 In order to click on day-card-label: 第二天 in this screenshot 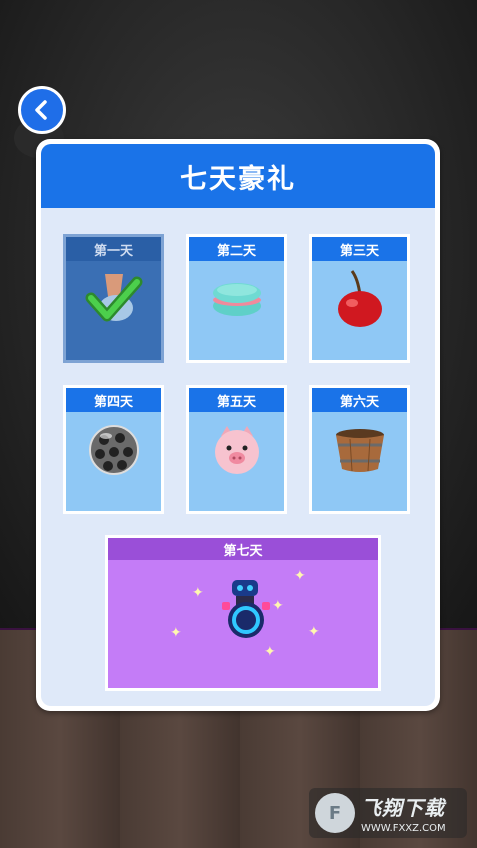, I will do `click(236, 249)`.